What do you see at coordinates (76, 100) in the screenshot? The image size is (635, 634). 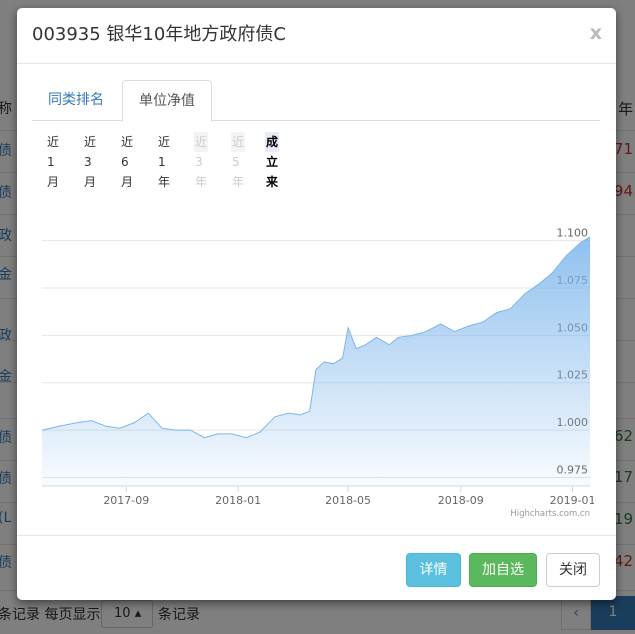 I see `tab-peer-ranking: 同类排名` at bounding box center [76, 100].